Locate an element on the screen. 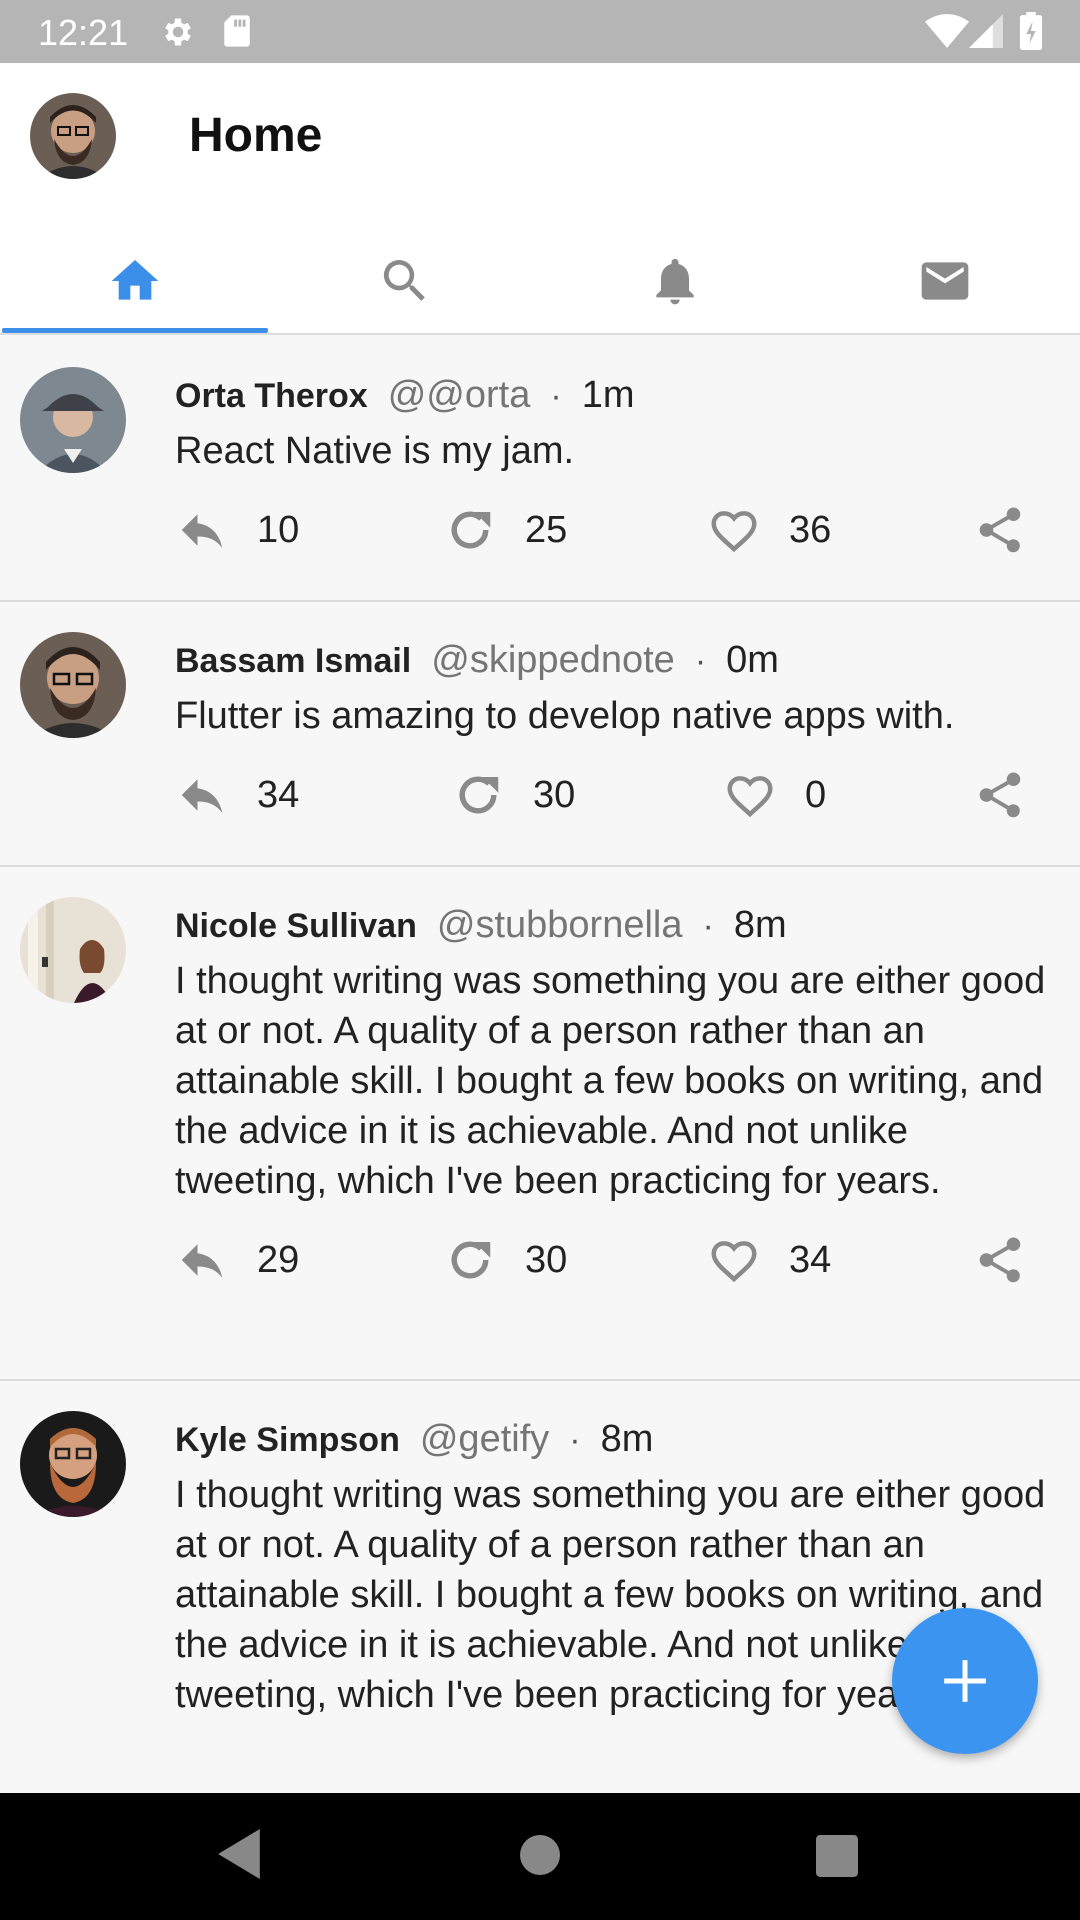  gear-icon is located at coordinates (178, 32).